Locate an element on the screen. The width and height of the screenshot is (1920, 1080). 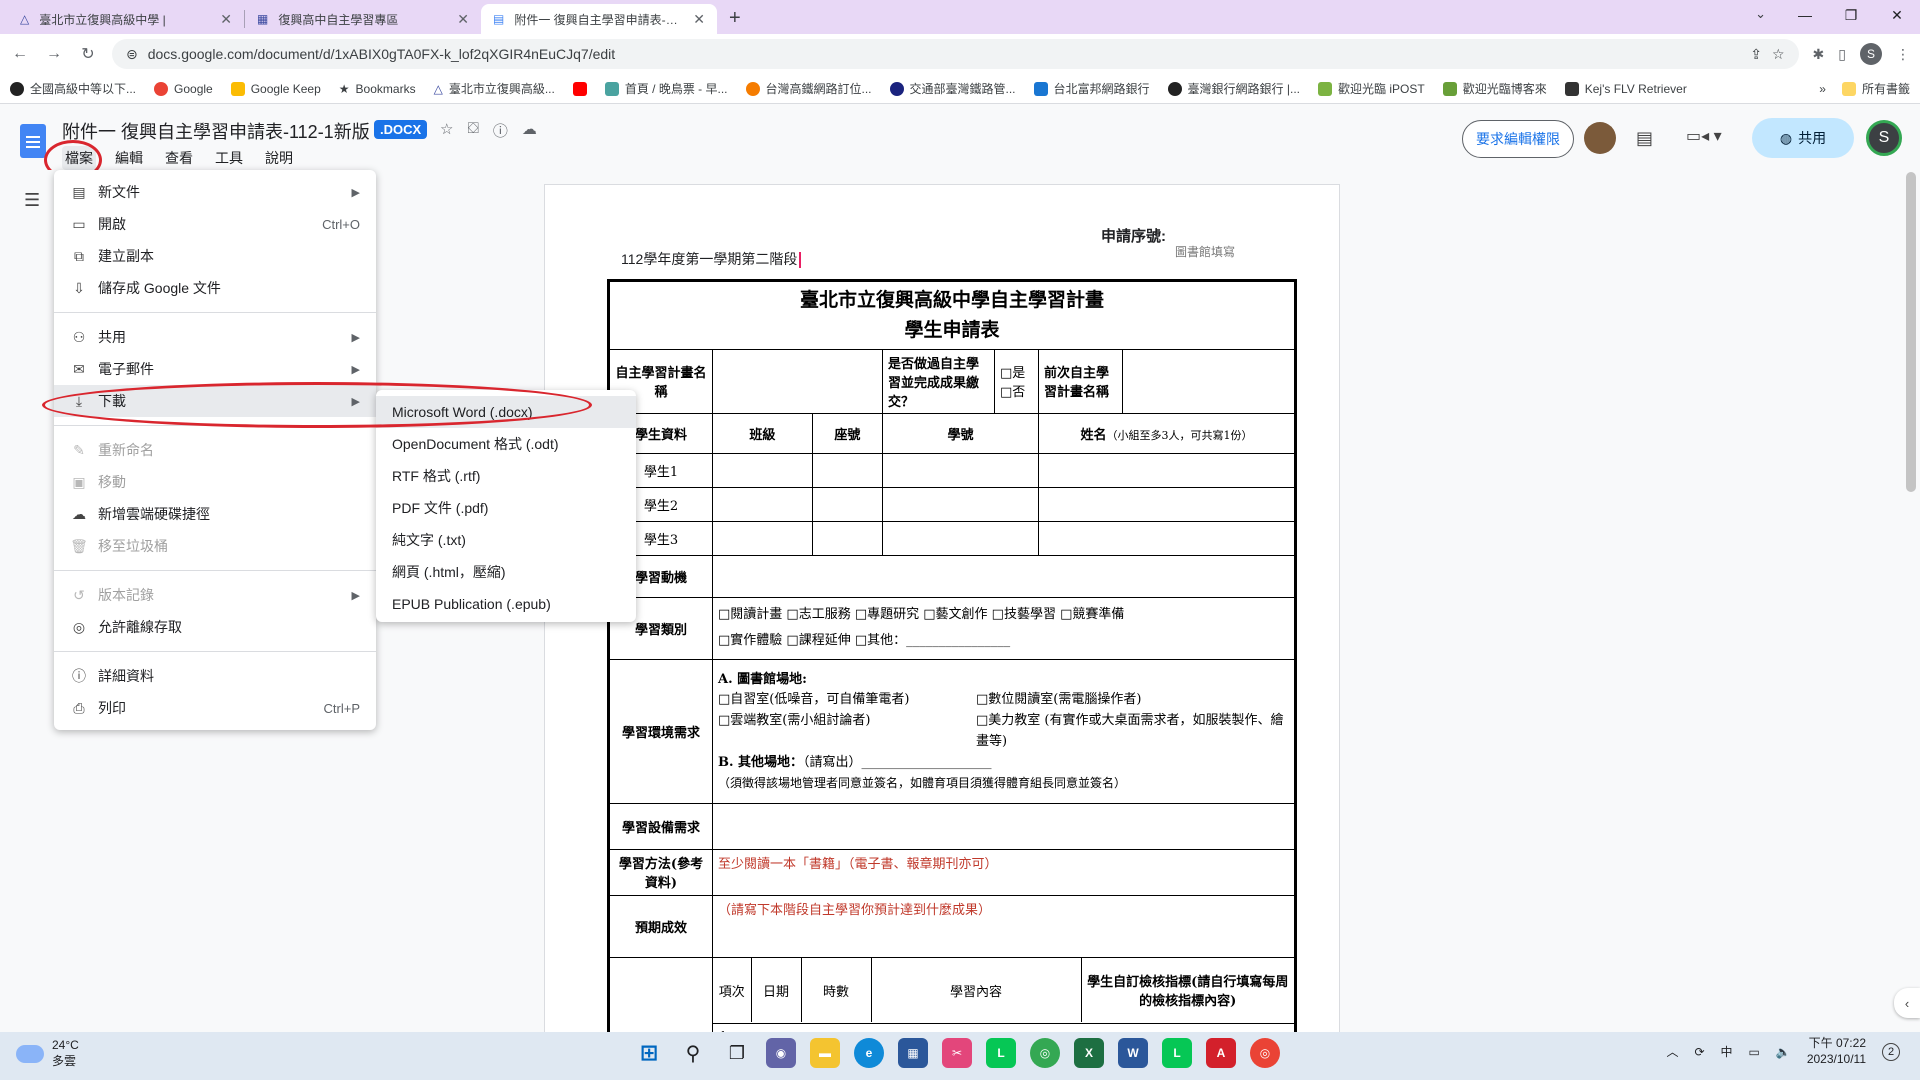
env-a3-option: □雲端教室(需小組討論者) is located at coordinates (843, 732).